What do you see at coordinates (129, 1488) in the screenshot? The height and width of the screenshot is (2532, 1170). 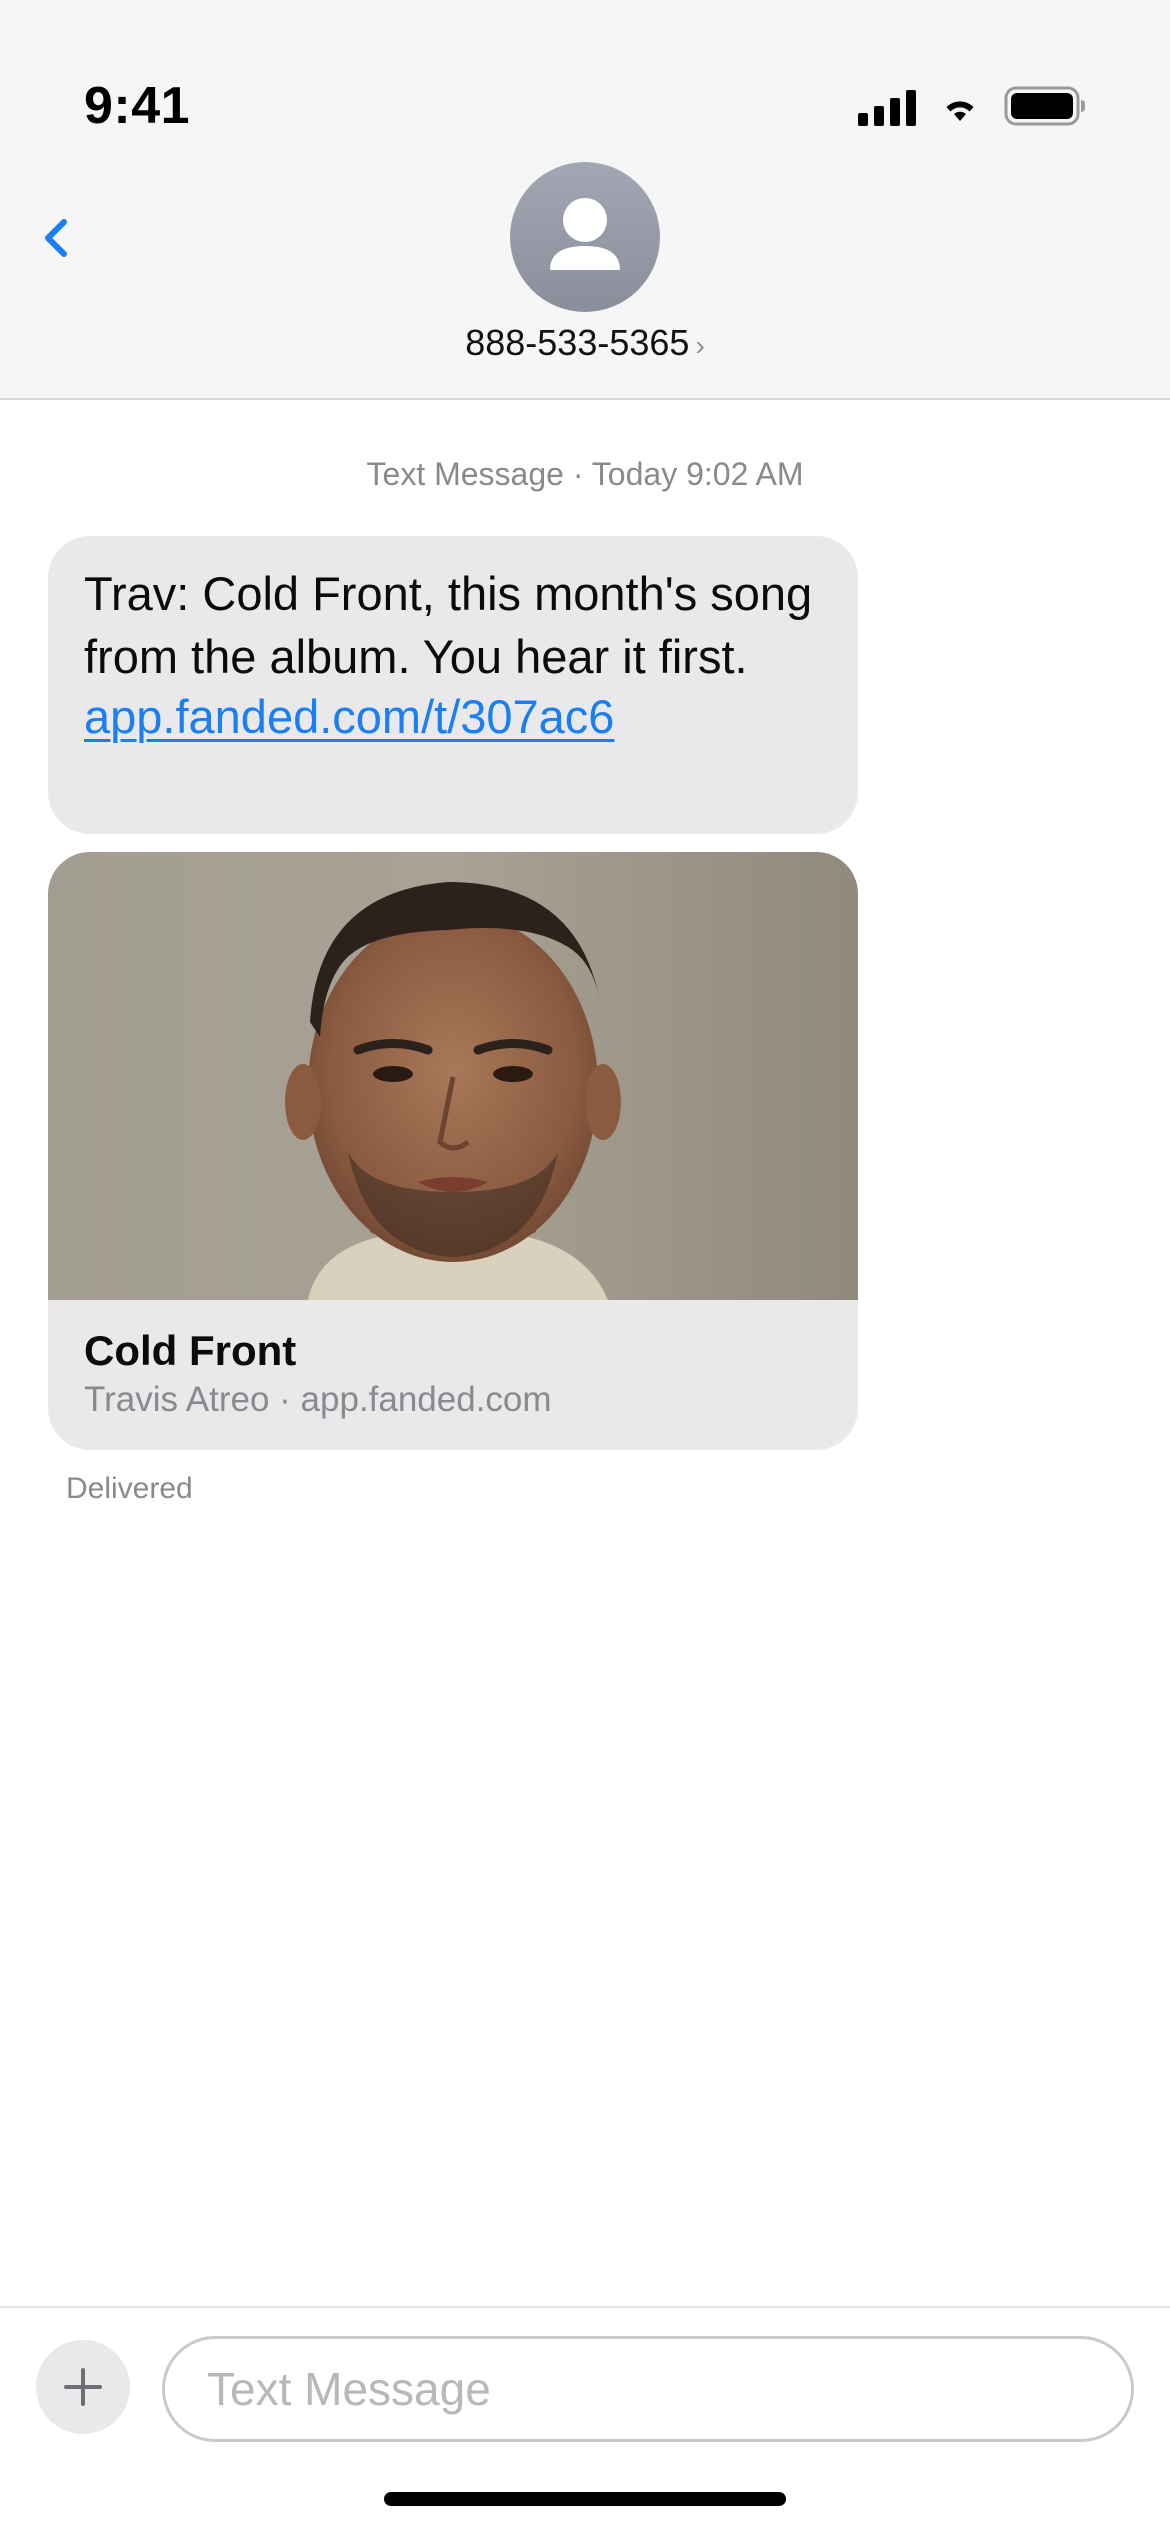 I see `delivery-status: Delivered` at bounding box center [129, 1488].